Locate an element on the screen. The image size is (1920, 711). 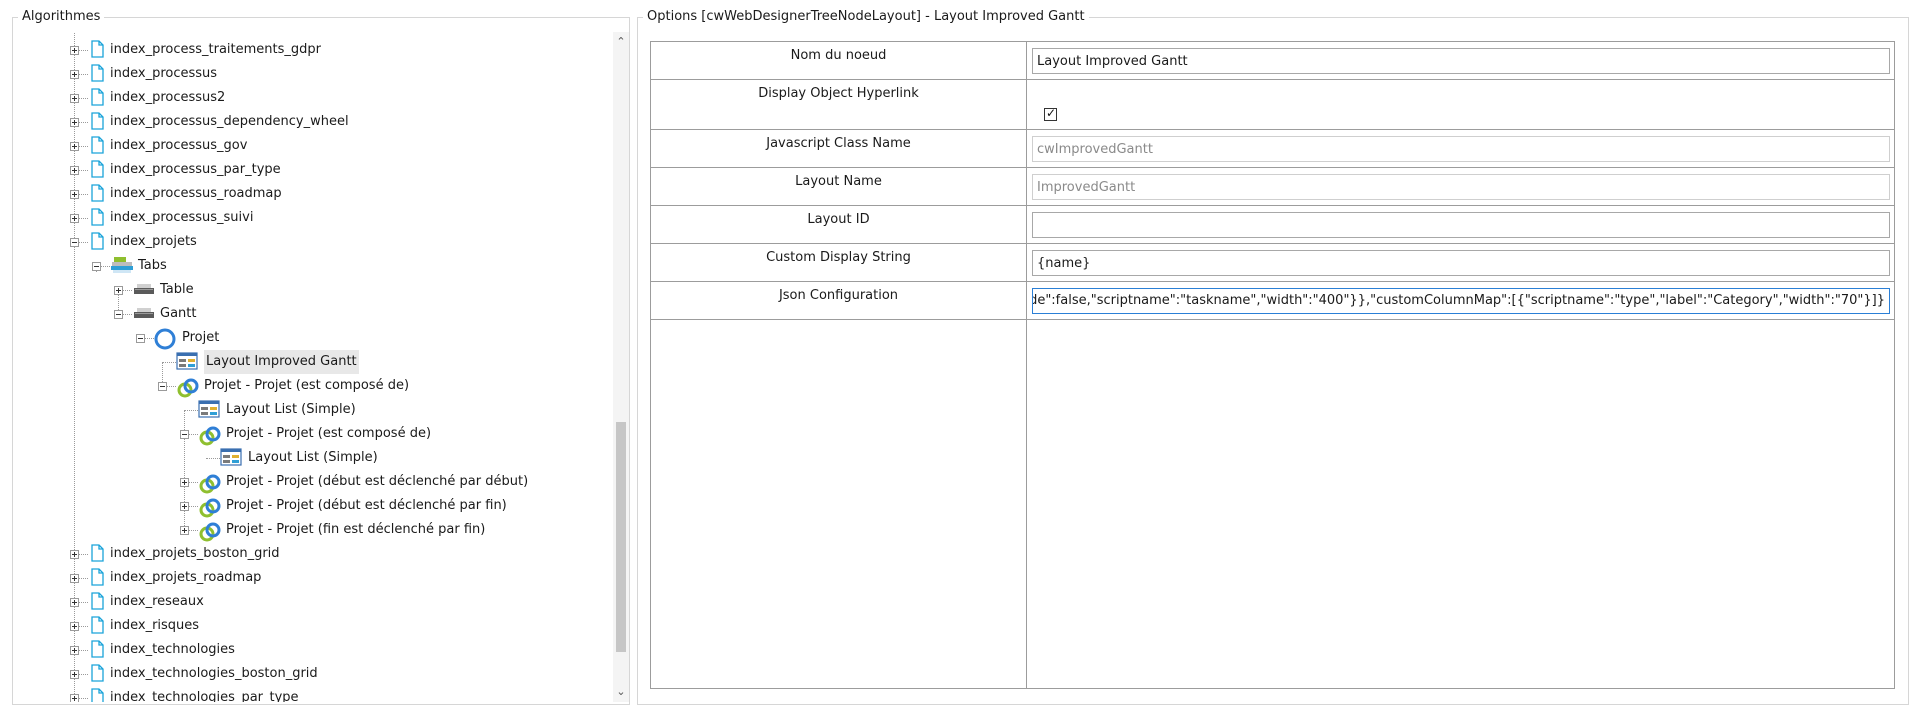
tree-item-label: index_projets is located at coordinates (153, 242).